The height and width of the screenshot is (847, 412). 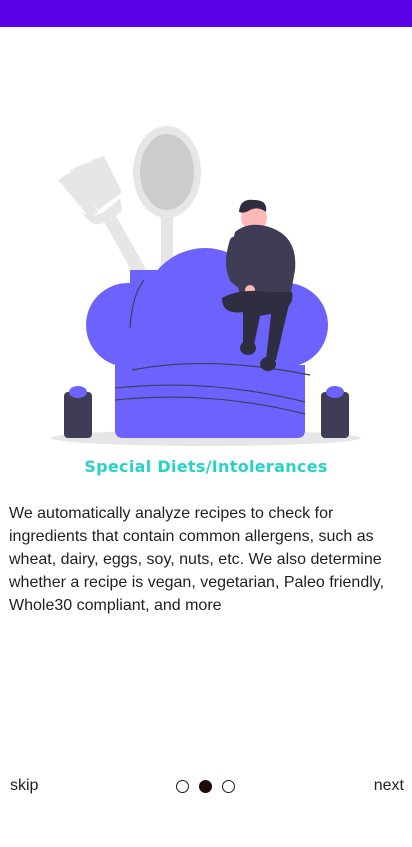 What do you see at coordinates (335, 412) in the screenshot?
I see `salt-shaker-right-icon` at bounding box center [335, 412].